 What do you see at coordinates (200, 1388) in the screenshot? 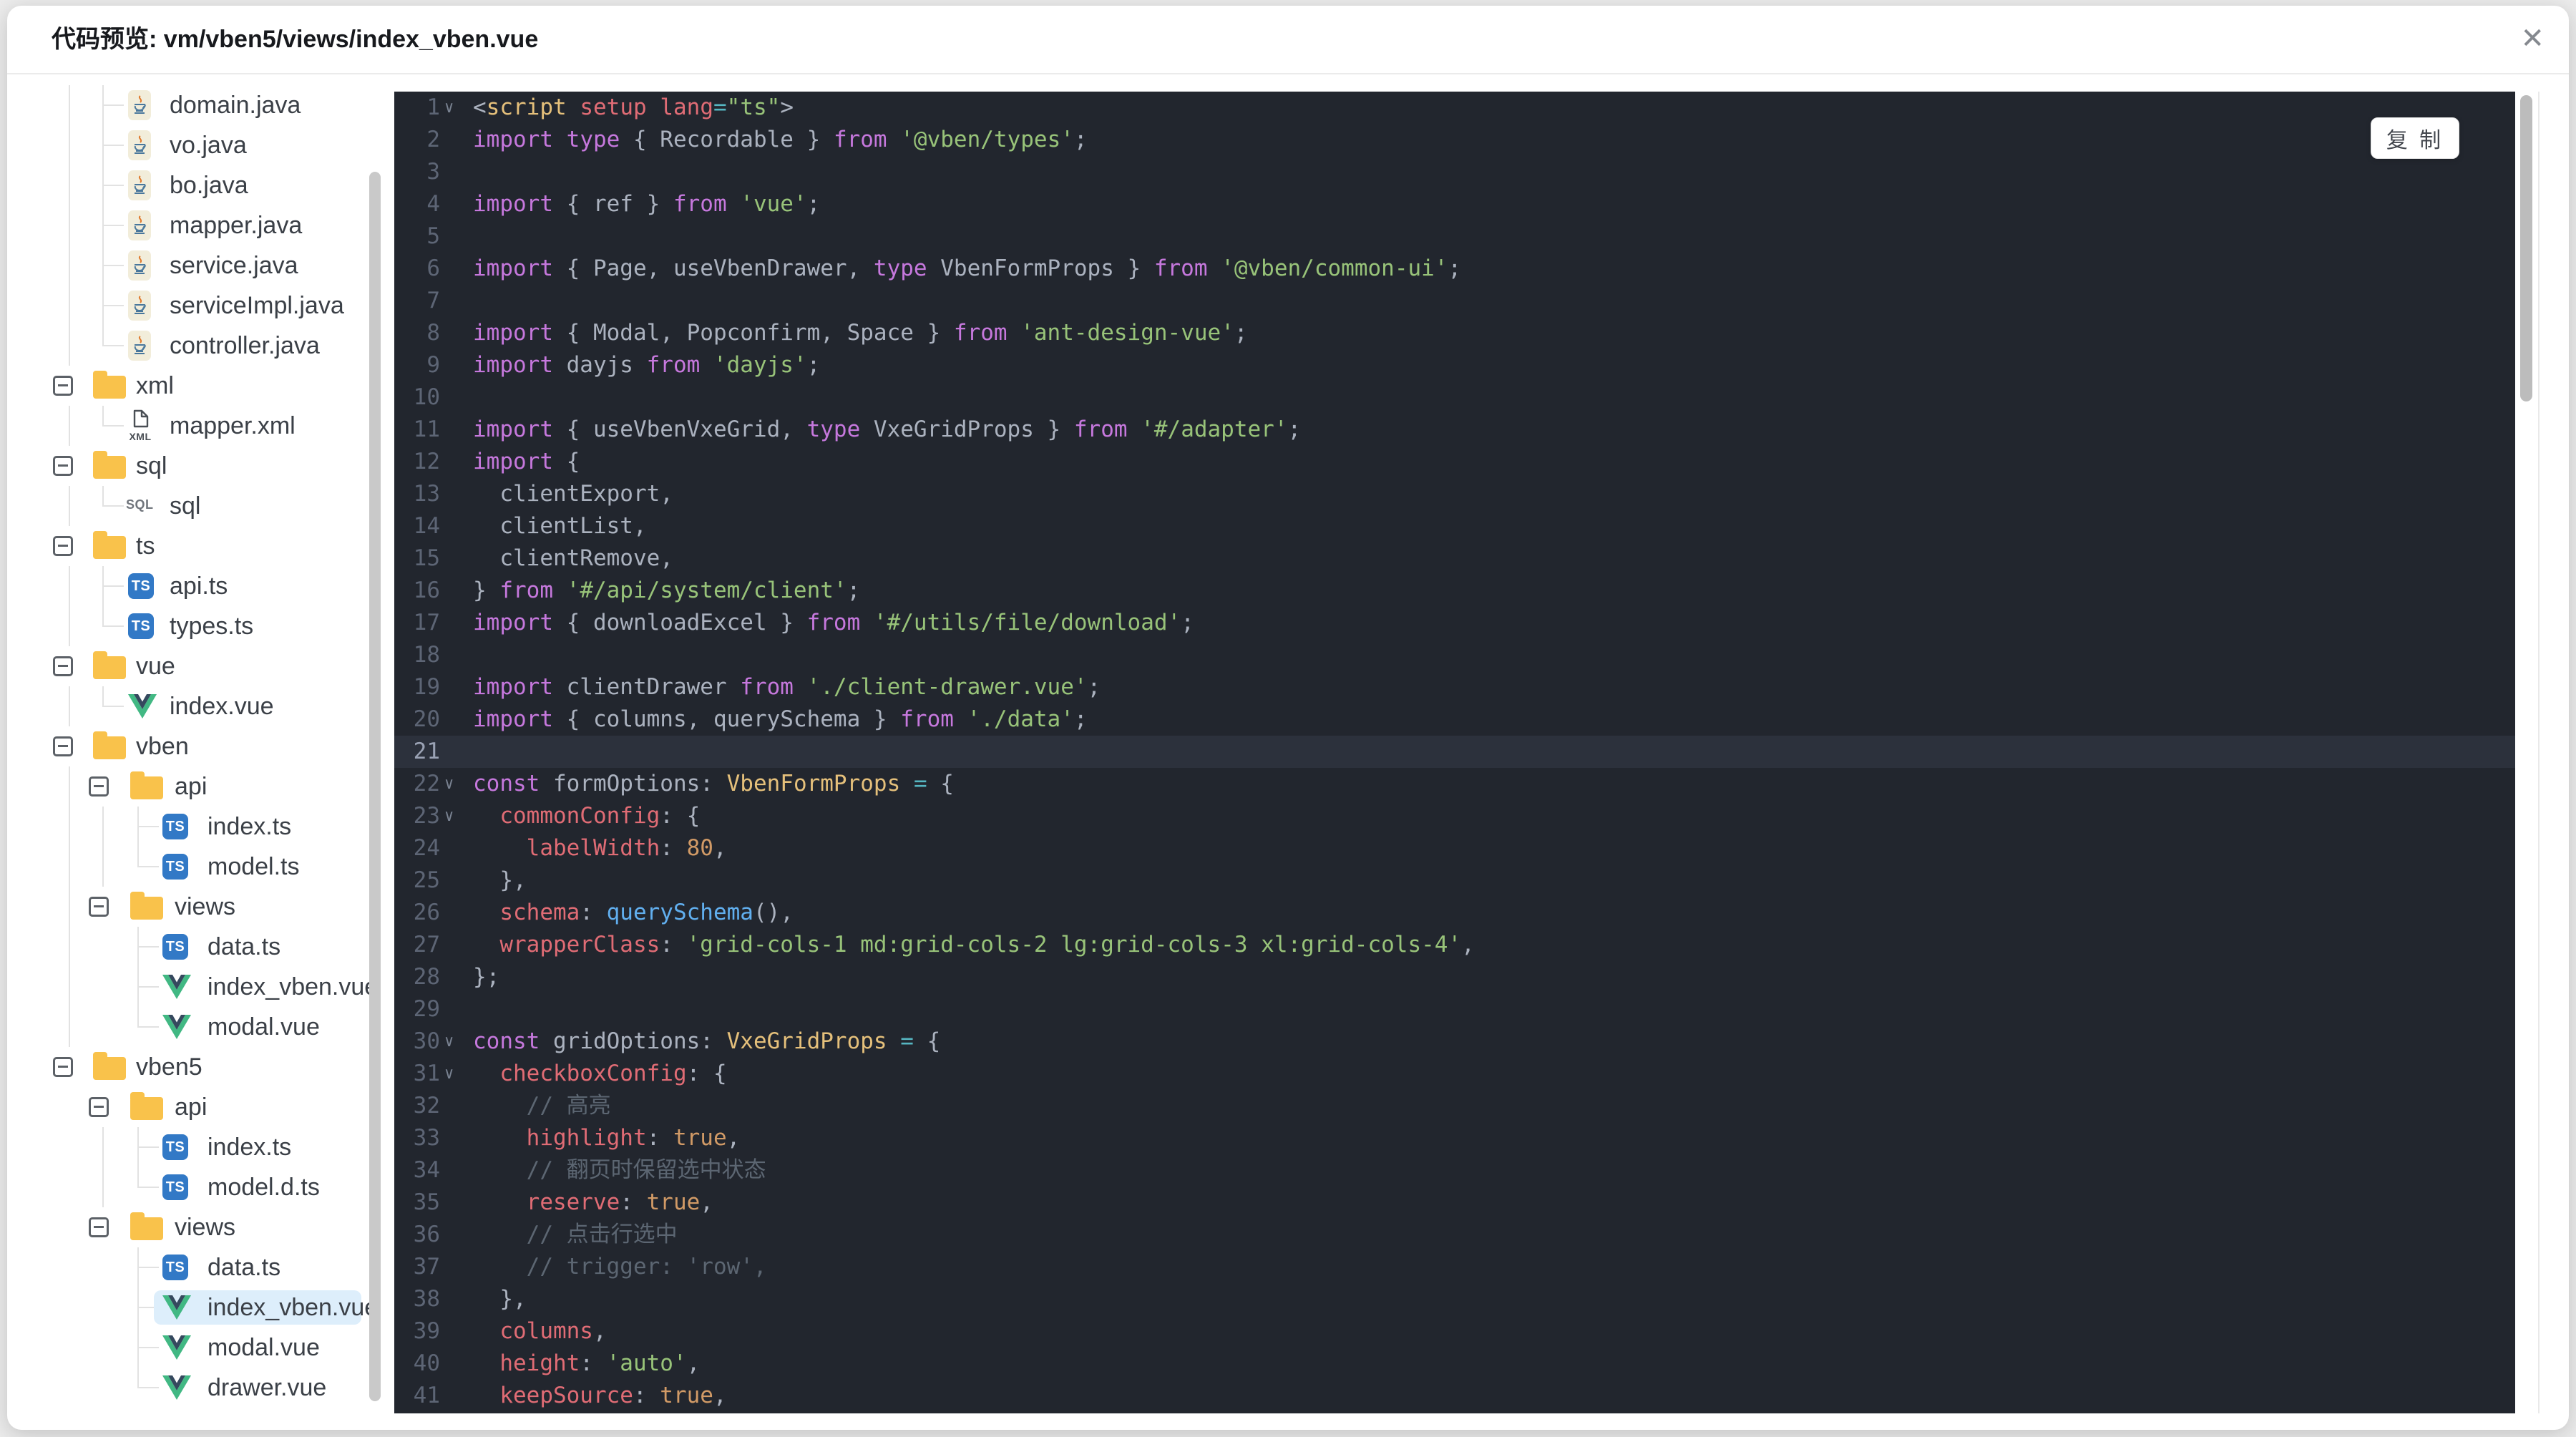
I see `tree-item-drawer.vue: drawer.vue` at bounding box center [200, 1388].